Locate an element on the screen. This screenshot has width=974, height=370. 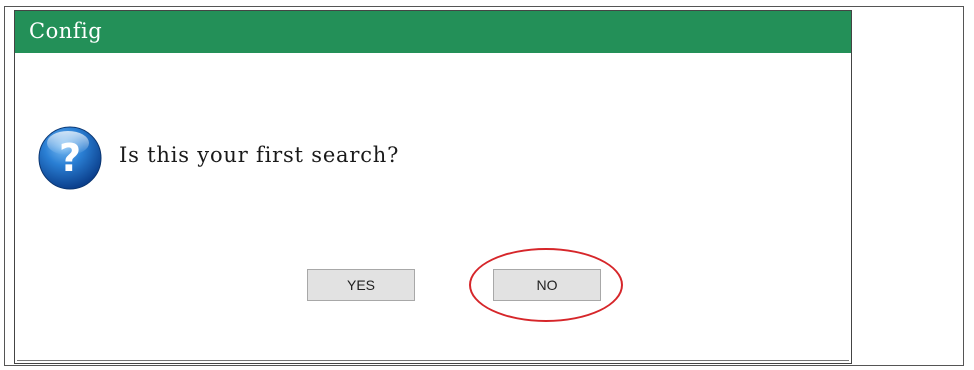
yes-button: YES is located at coordinates (361, 285).